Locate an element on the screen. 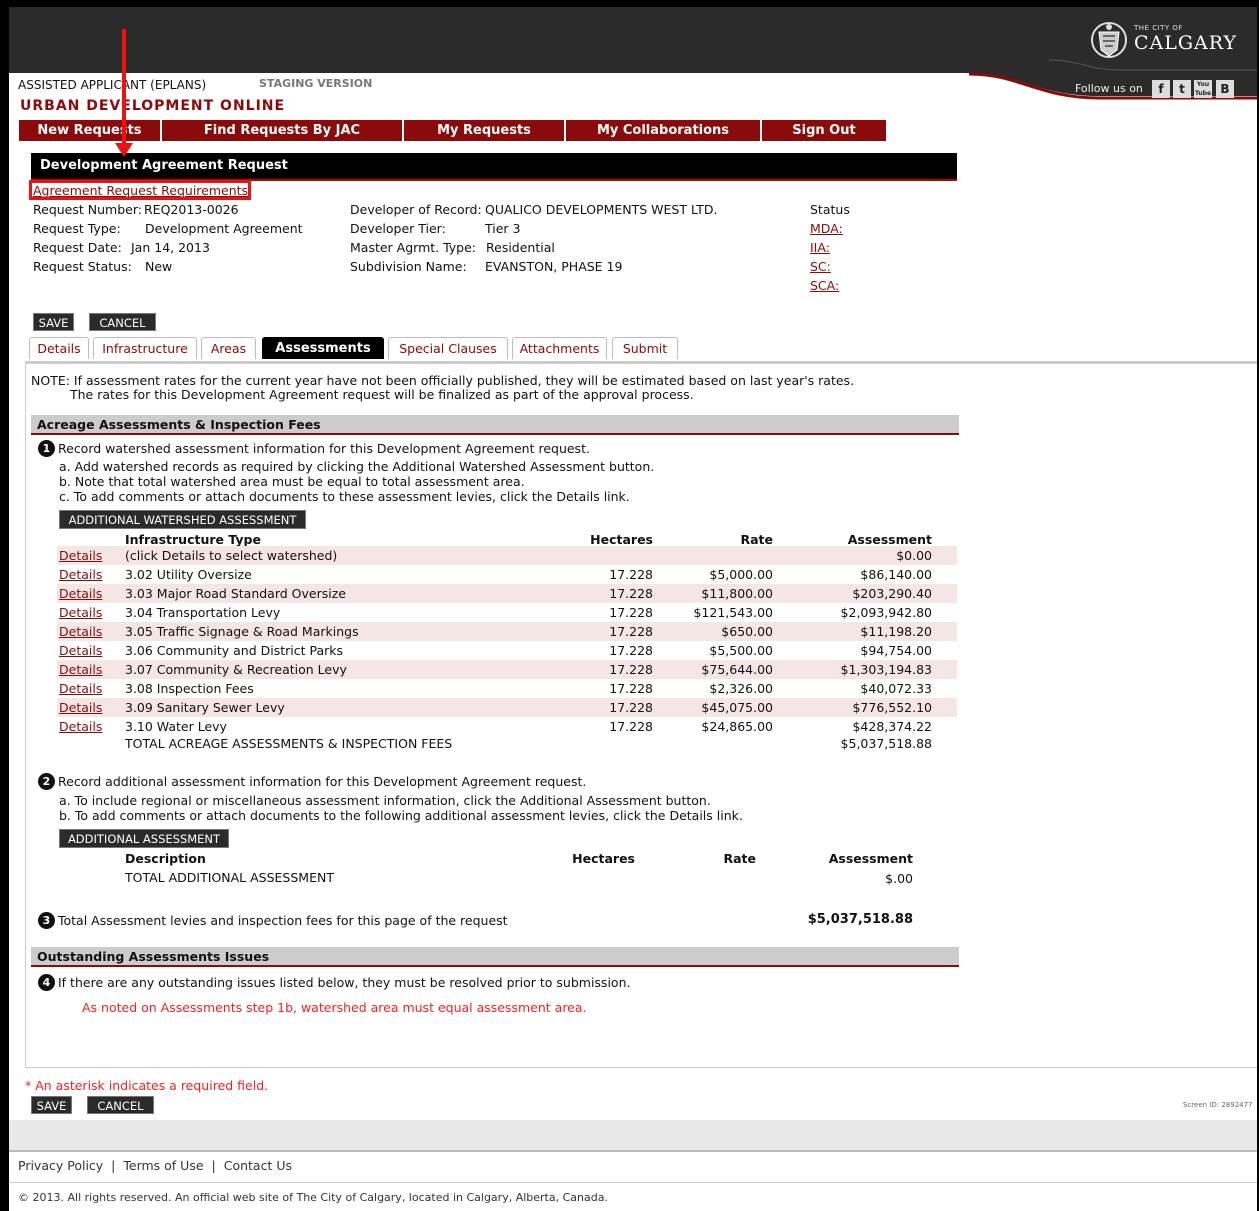 Image resolution: width=1259 pixels, height=1211 pixels. status-link-sca: SCA: is located at coordinates (824, 285).